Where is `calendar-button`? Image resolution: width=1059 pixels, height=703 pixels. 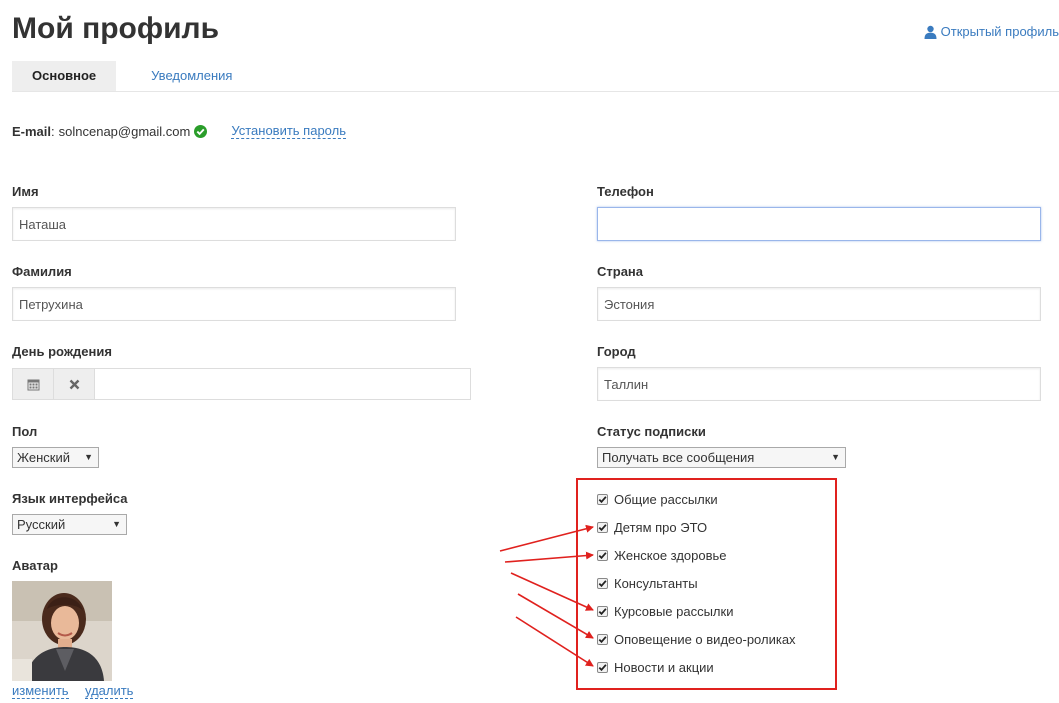 calendar-button is located at coordinates (33, 384).